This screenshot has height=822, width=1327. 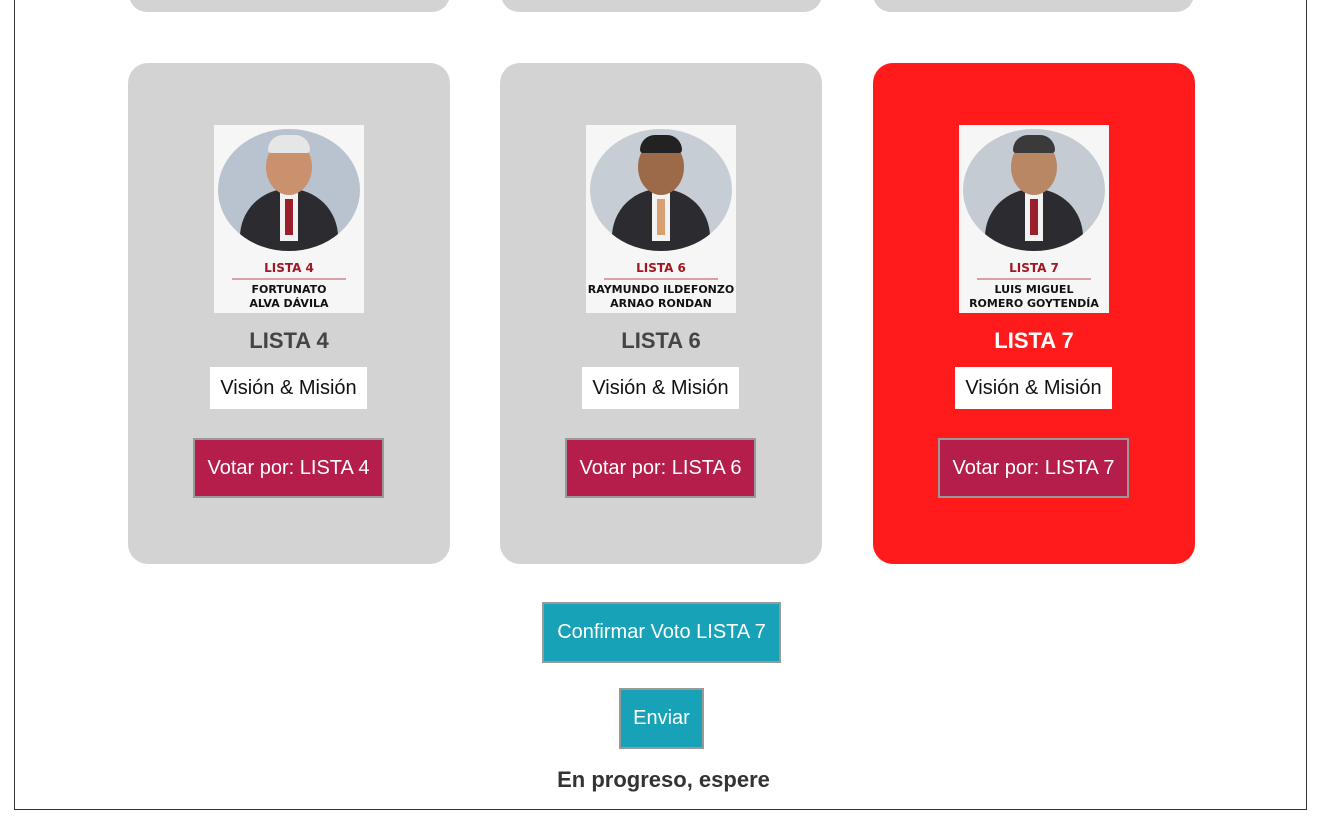 I want to click on confirm-vote-button: Confirmar Voto LISTA 7, so click(x=661, y=632).